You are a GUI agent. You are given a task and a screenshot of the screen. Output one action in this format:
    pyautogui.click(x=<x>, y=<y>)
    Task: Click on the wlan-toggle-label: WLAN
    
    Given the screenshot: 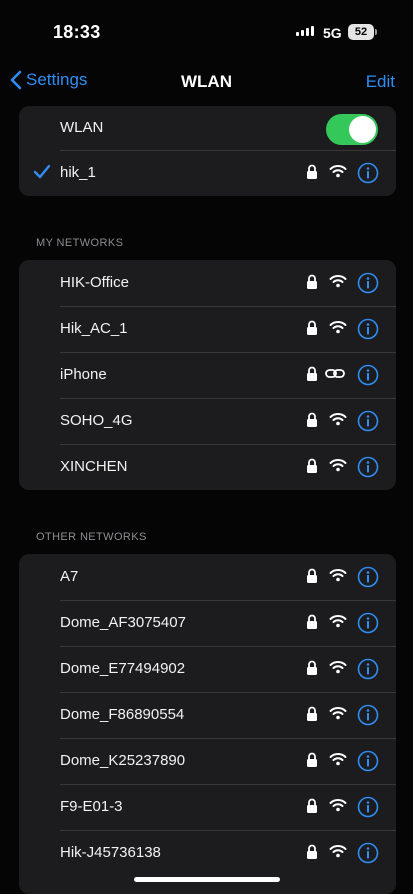 What is the action you would take?
    pyautogui.click(x=82, y=127)
    